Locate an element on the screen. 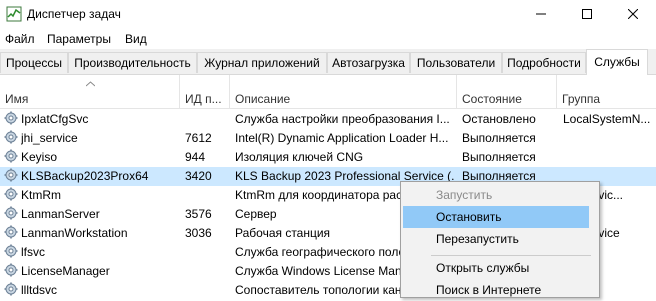 This screenshot has height=301, width=656. menu-item-open-services: Открыть службы is located at coordinates (496, 268).